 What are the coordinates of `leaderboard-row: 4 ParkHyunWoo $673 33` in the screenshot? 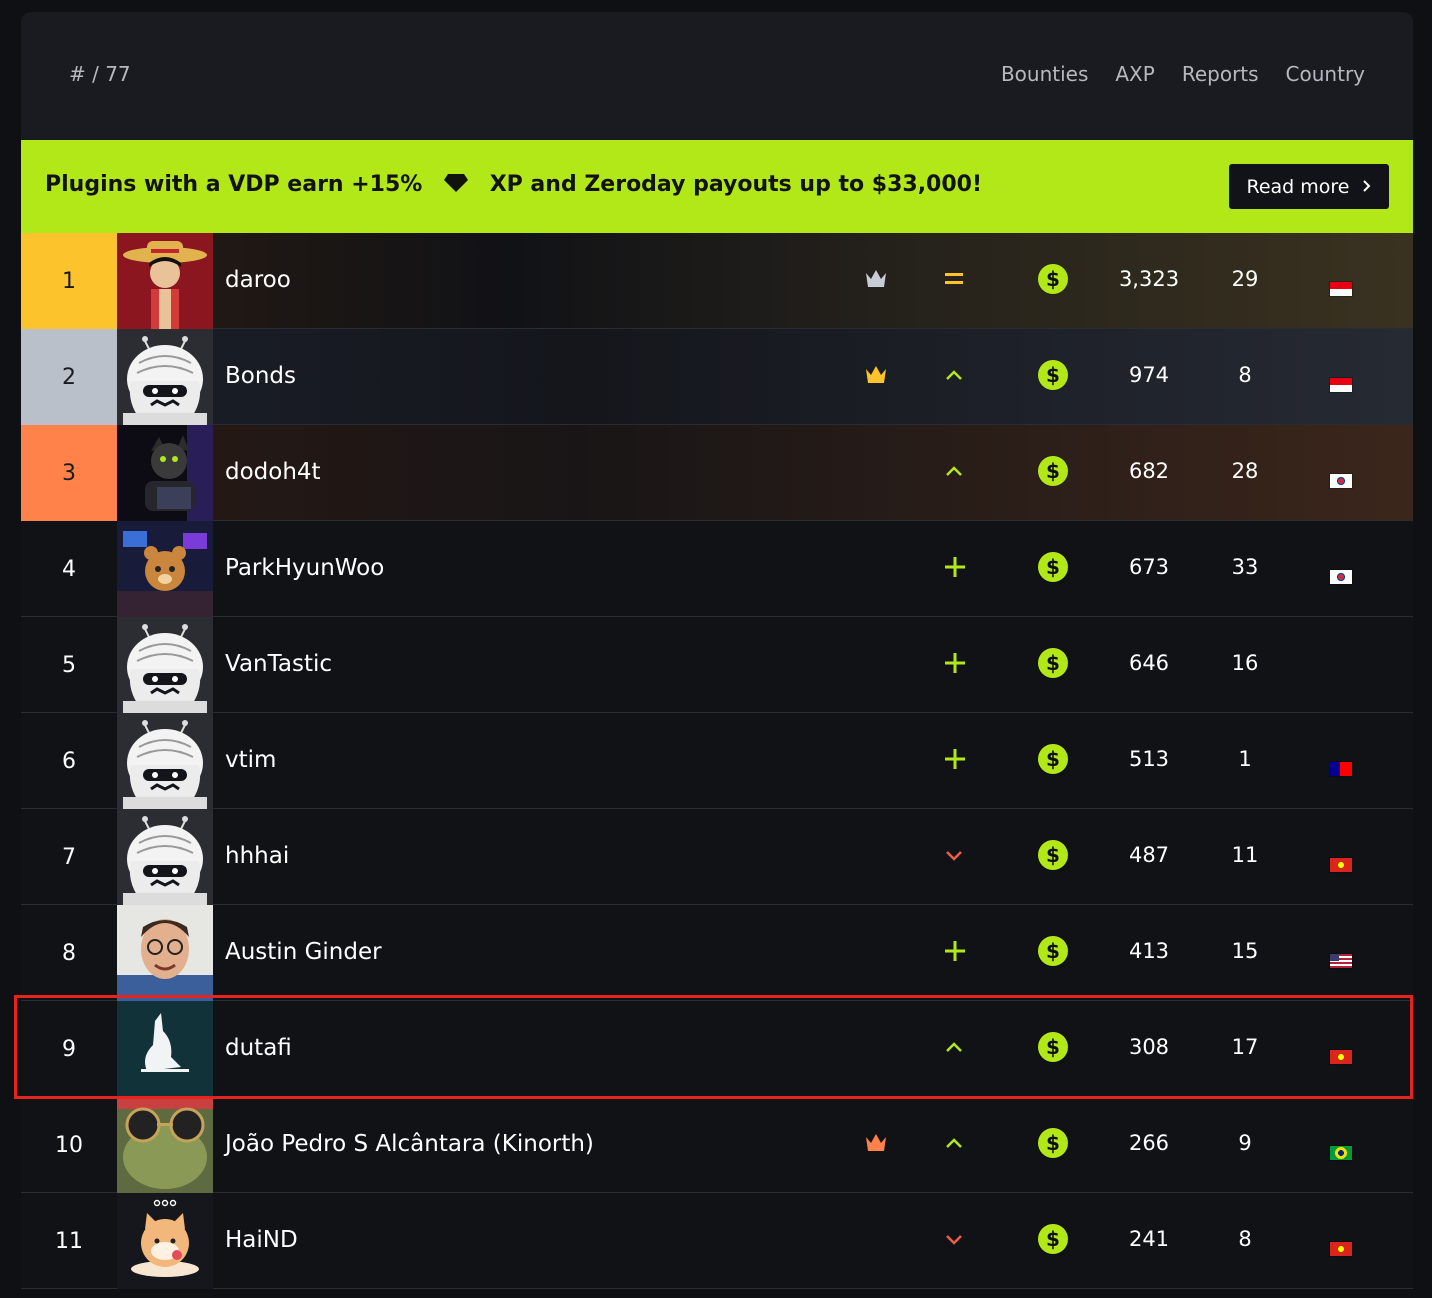 It's located at (717, 569).